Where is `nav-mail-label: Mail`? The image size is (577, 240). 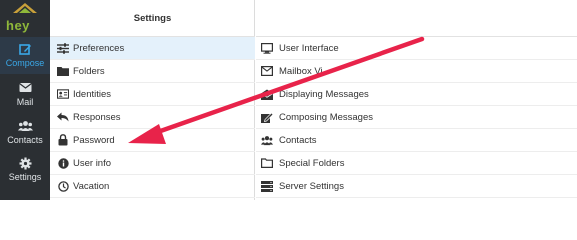
nav-mail-label: Mail is located at coordinates (25, 102).